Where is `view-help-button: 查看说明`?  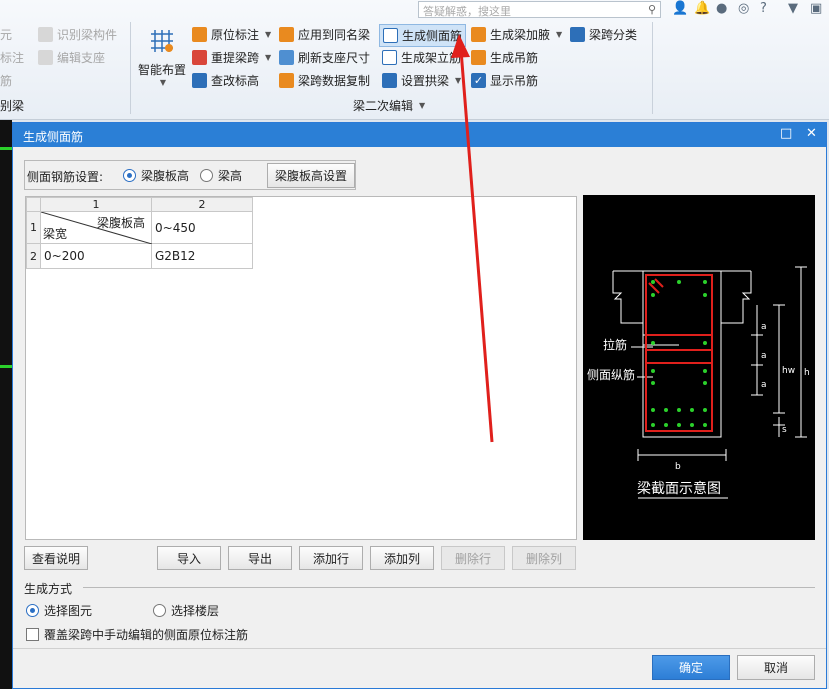
view-help-button: 查看说明 is located at coordinates (56, 558).